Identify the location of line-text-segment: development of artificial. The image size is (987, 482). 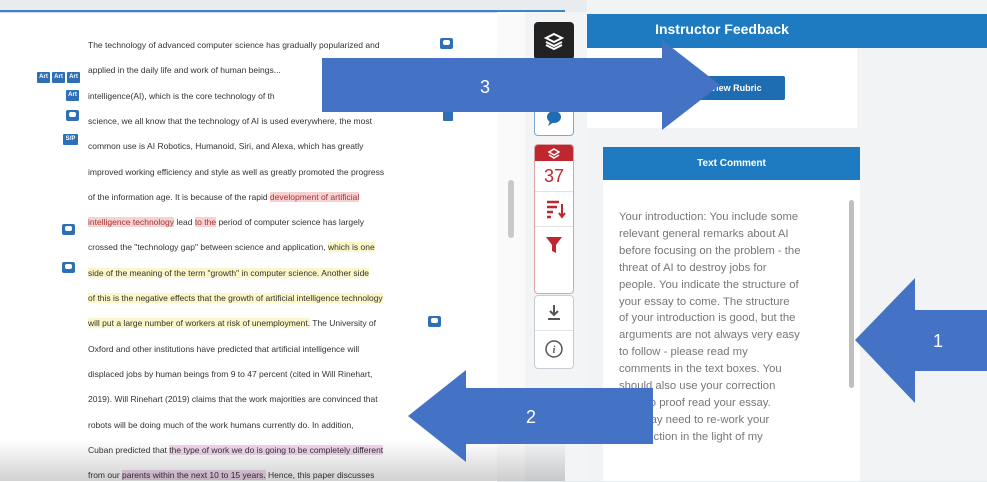
(314, 196).